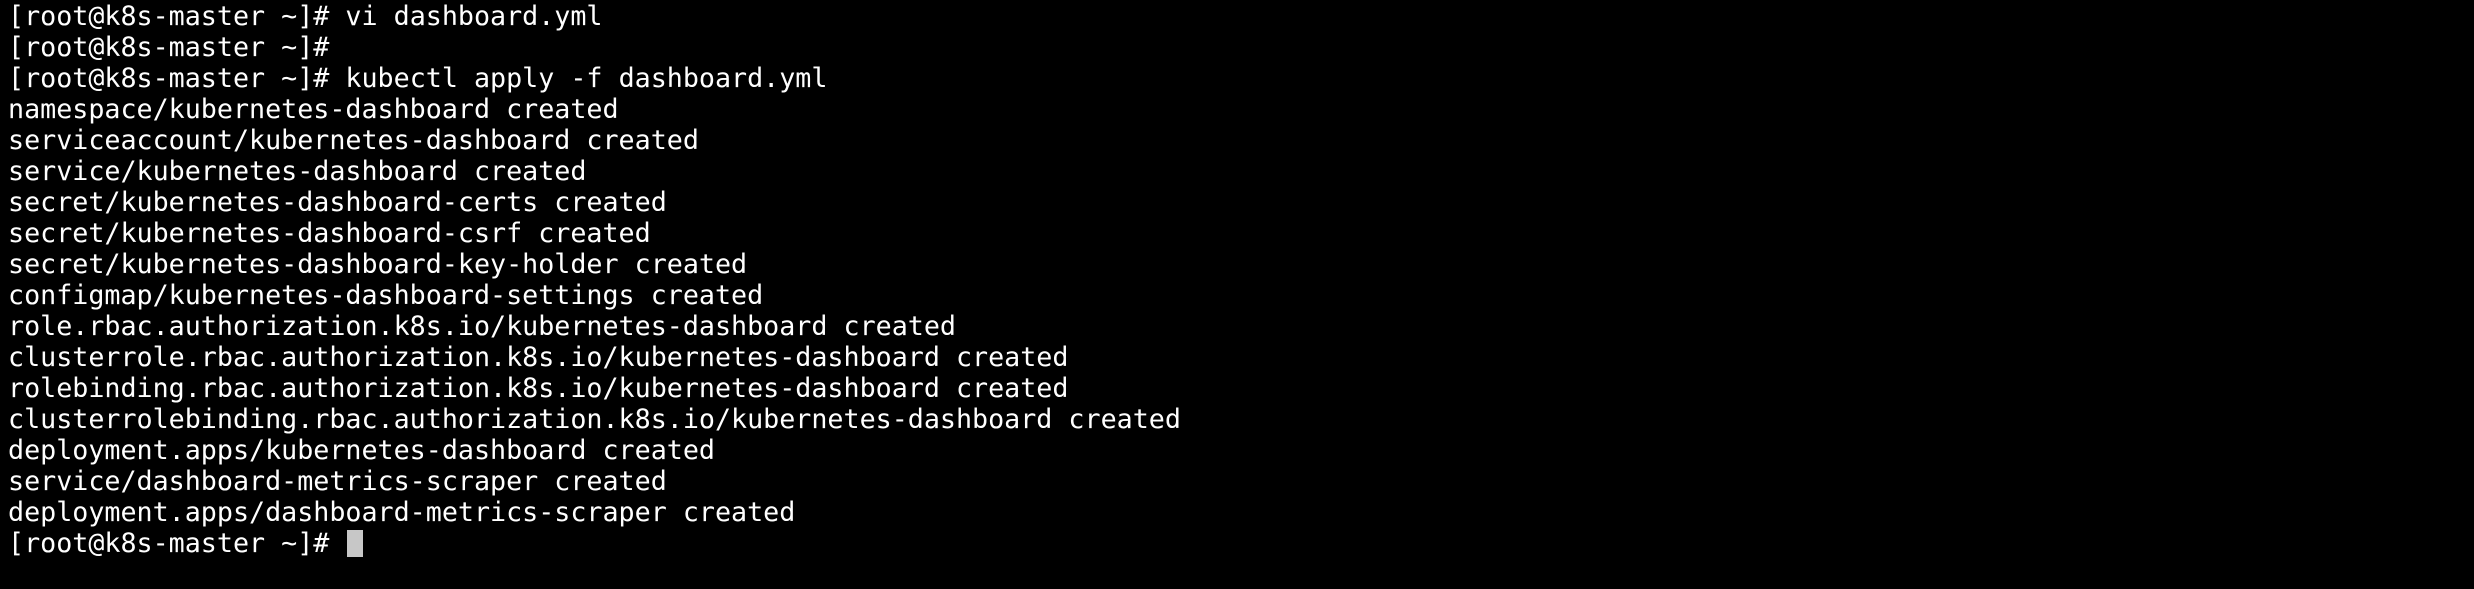  What do you see at coordinates (355, 543) in the screenshot?
I see `text-cursor` at bounding box center [355, 543].